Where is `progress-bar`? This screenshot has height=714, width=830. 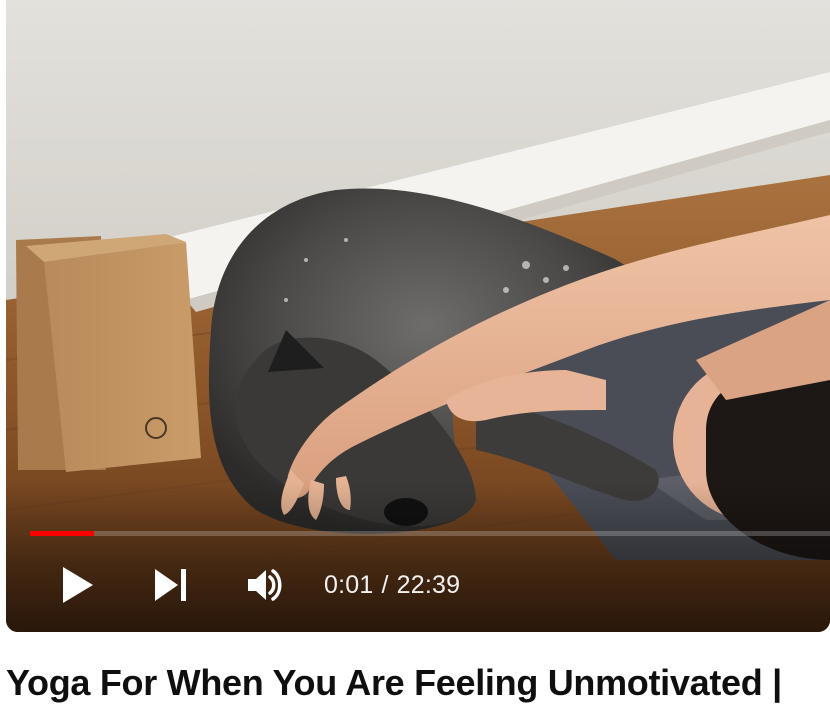
progress-bar is located at coordinates (430, 533).